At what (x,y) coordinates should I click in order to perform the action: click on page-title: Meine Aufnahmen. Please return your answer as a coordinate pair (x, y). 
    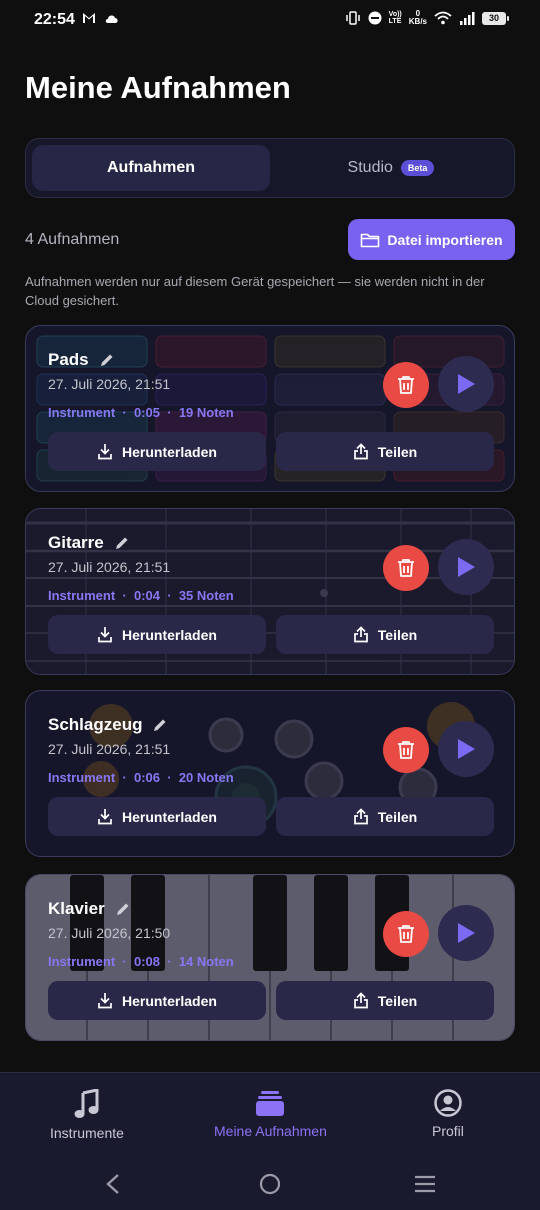
    Looking at the image, I should click on (158, 87).